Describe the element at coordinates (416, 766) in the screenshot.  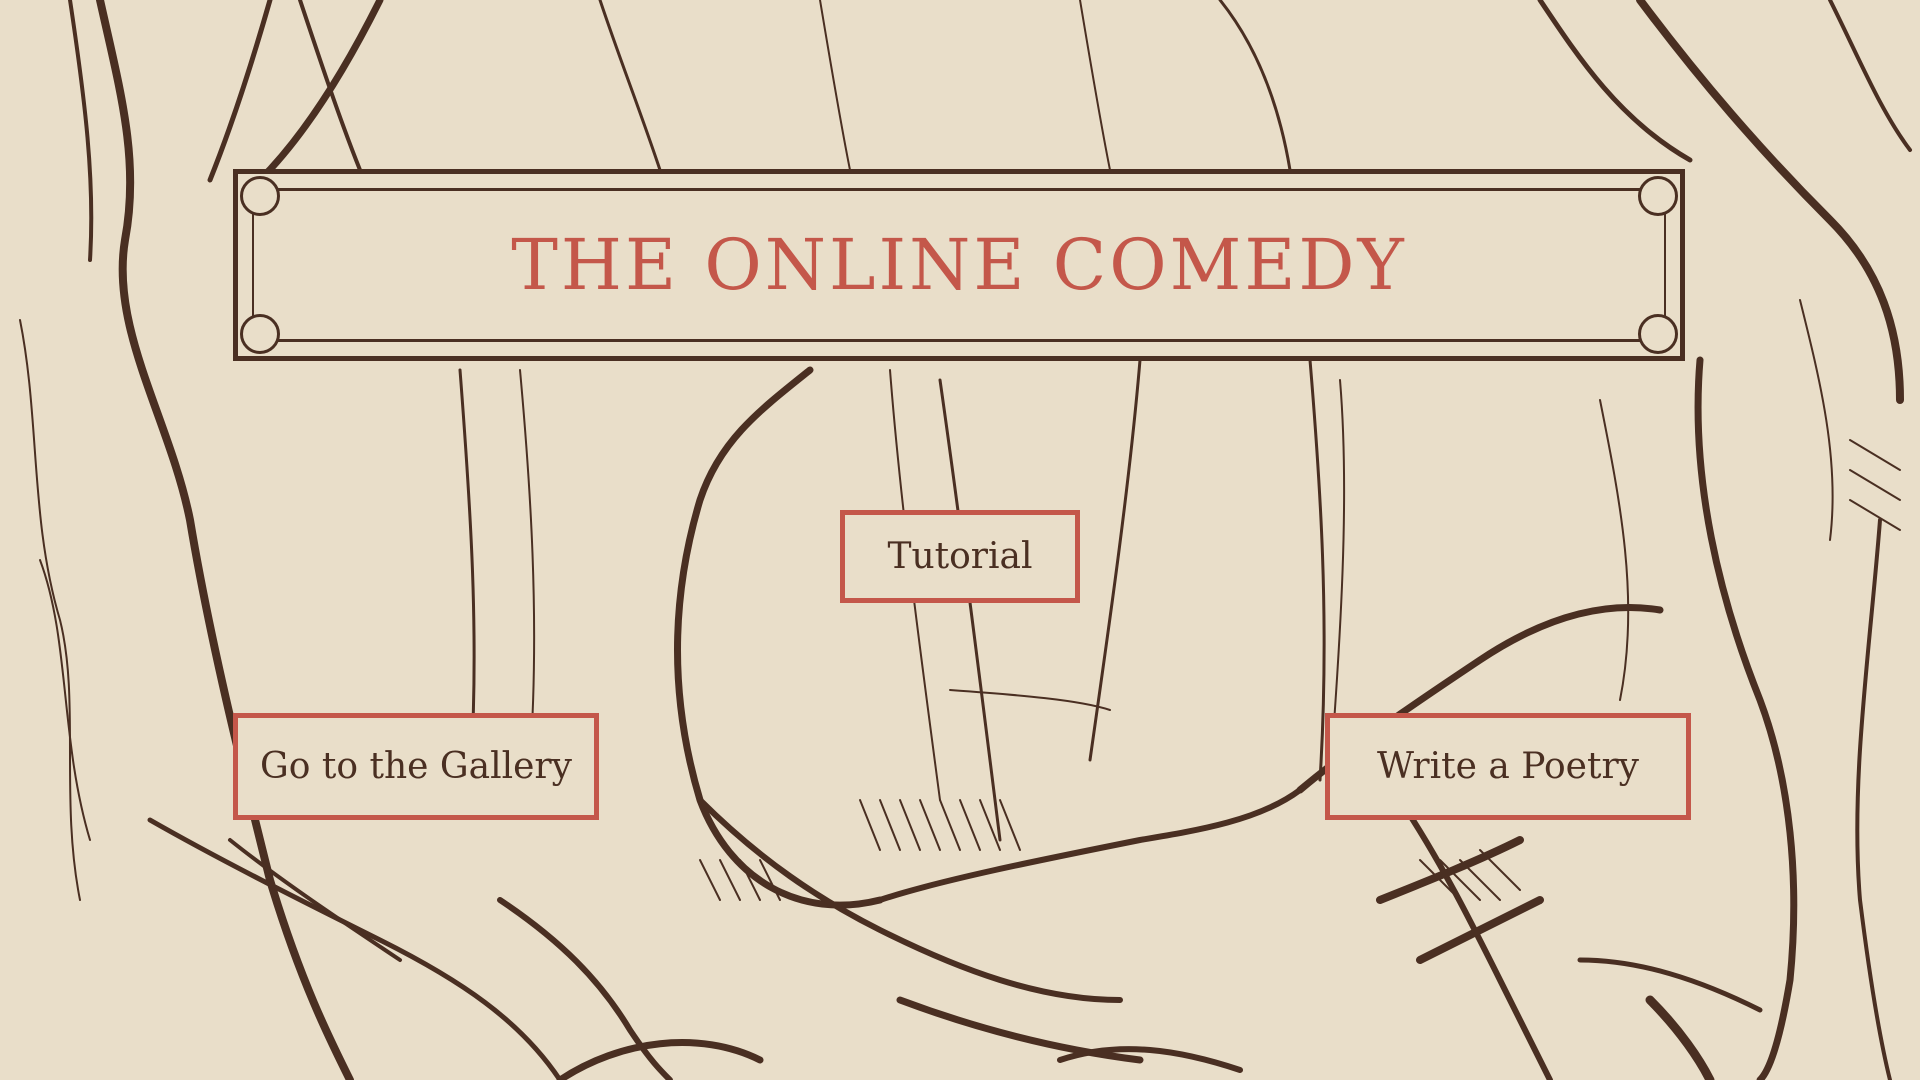
I see `gallery-button: Go to the Gallery` at that location.